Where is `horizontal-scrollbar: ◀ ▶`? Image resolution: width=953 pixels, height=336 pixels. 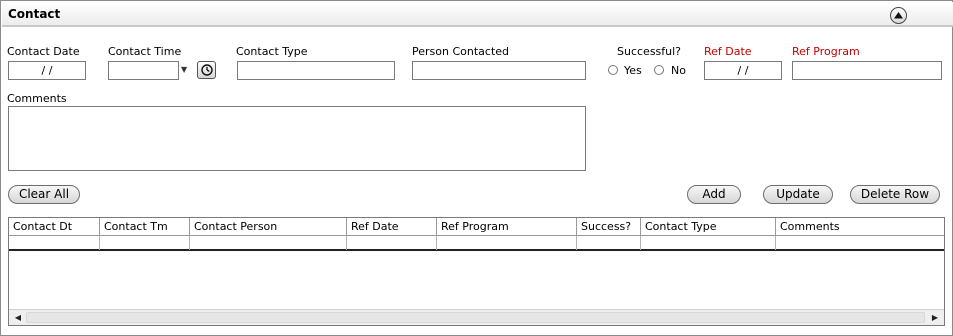
horizontal-scrollbar: ◀ ▶ is located at coordinates (476, 317).